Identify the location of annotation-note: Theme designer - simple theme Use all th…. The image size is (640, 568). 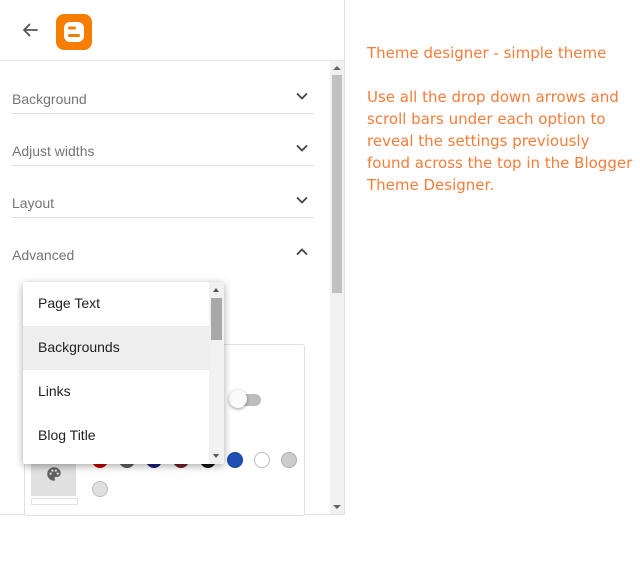
(502, 119).